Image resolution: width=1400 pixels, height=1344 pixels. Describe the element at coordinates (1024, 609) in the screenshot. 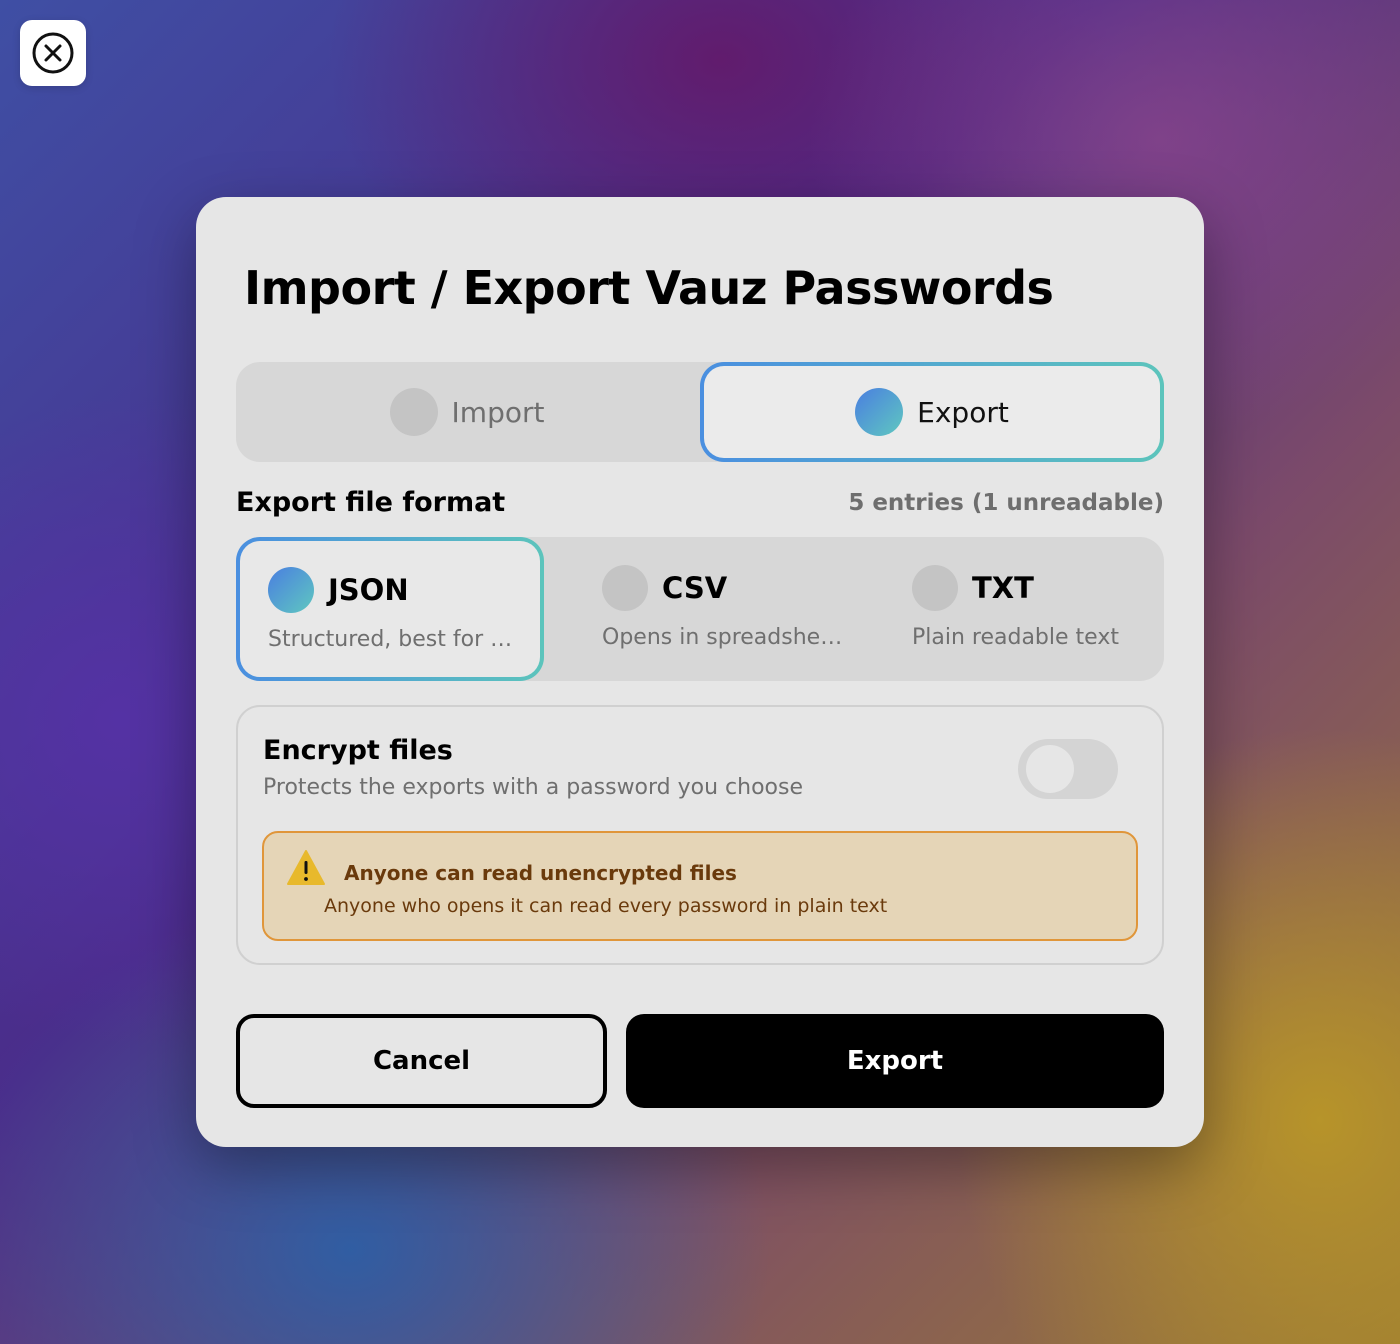

I see `format-option-txt: TXT Plain readable text` at that location.